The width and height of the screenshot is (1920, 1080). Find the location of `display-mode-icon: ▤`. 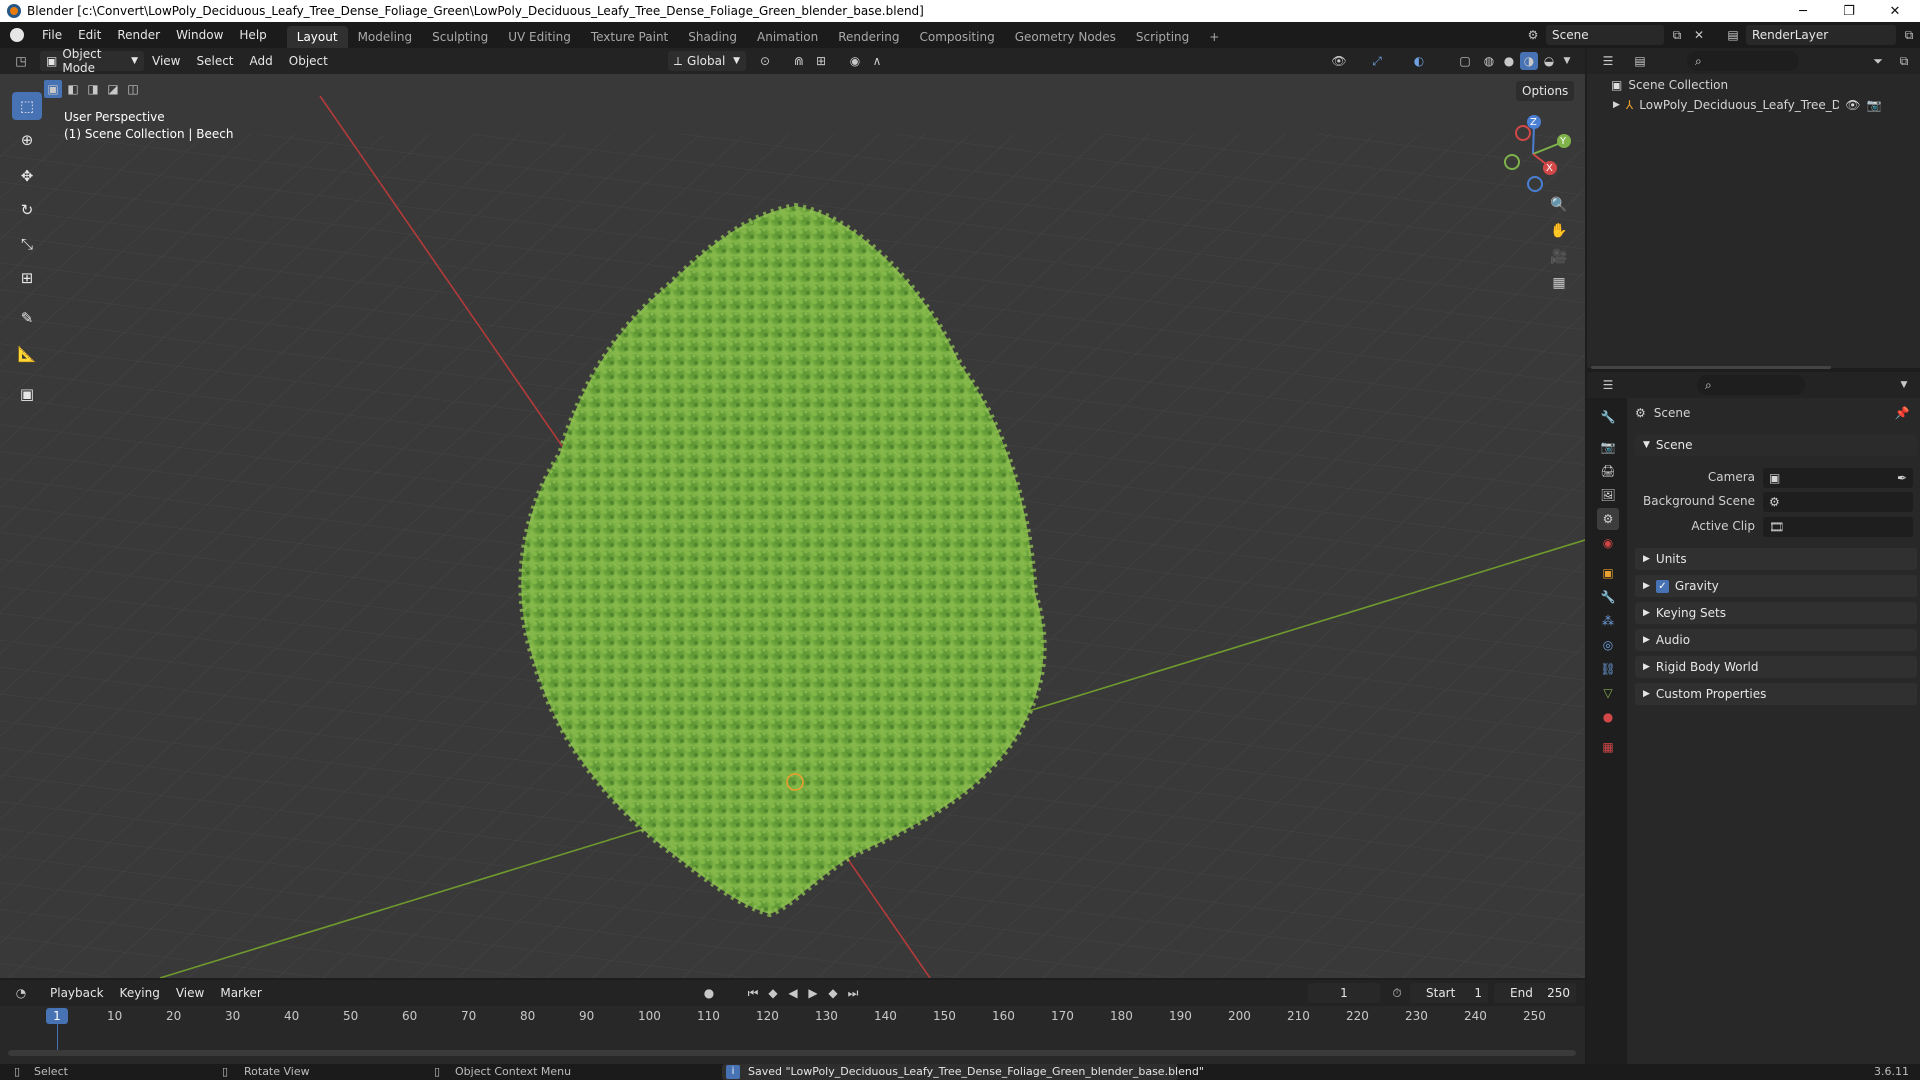

display-mode-icon: ▤ is located at coordinates (1640, 61).